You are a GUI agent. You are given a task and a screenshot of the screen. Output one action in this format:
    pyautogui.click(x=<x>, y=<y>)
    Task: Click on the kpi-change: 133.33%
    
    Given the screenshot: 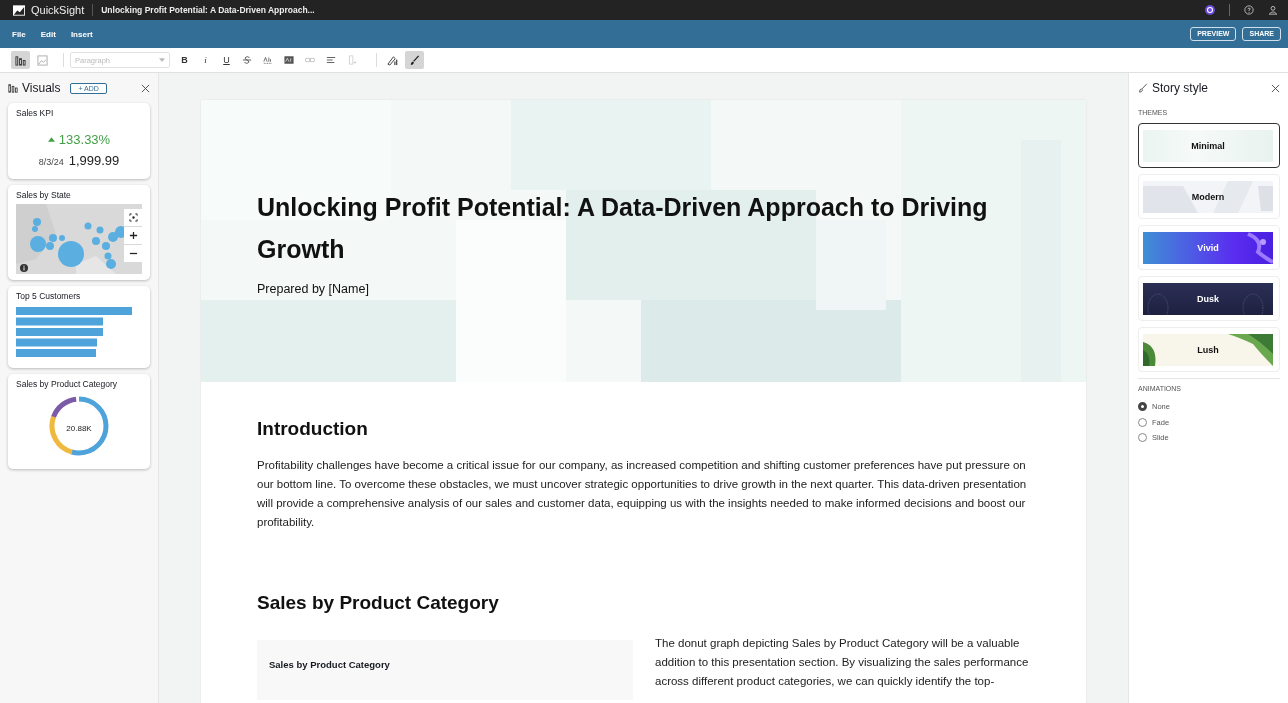 What is the action you would take?
    pyautogui.click(x=84, y=139)
    